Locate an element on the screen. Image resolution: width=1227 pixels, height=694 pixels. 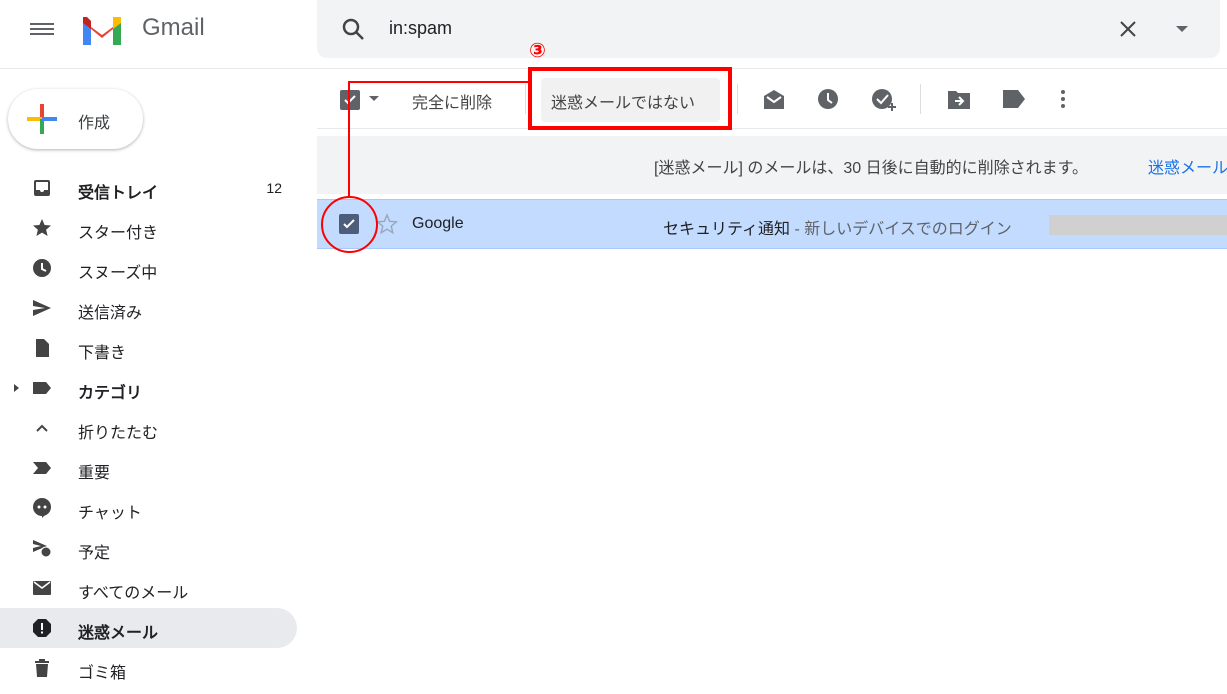
sidebar-item-label: 重要 is located at coordinates (94, 473).